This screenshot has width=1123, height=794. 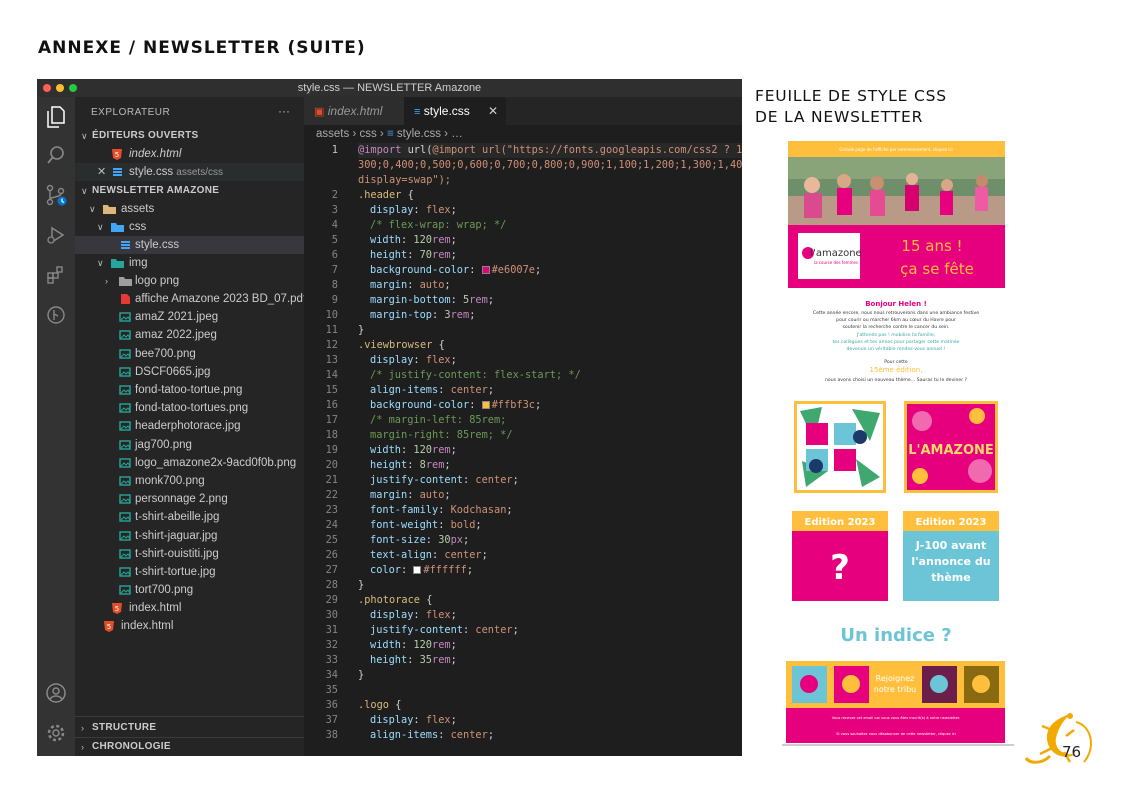 I want to click on code-line: display=swap");, so click(x=404, y=180).